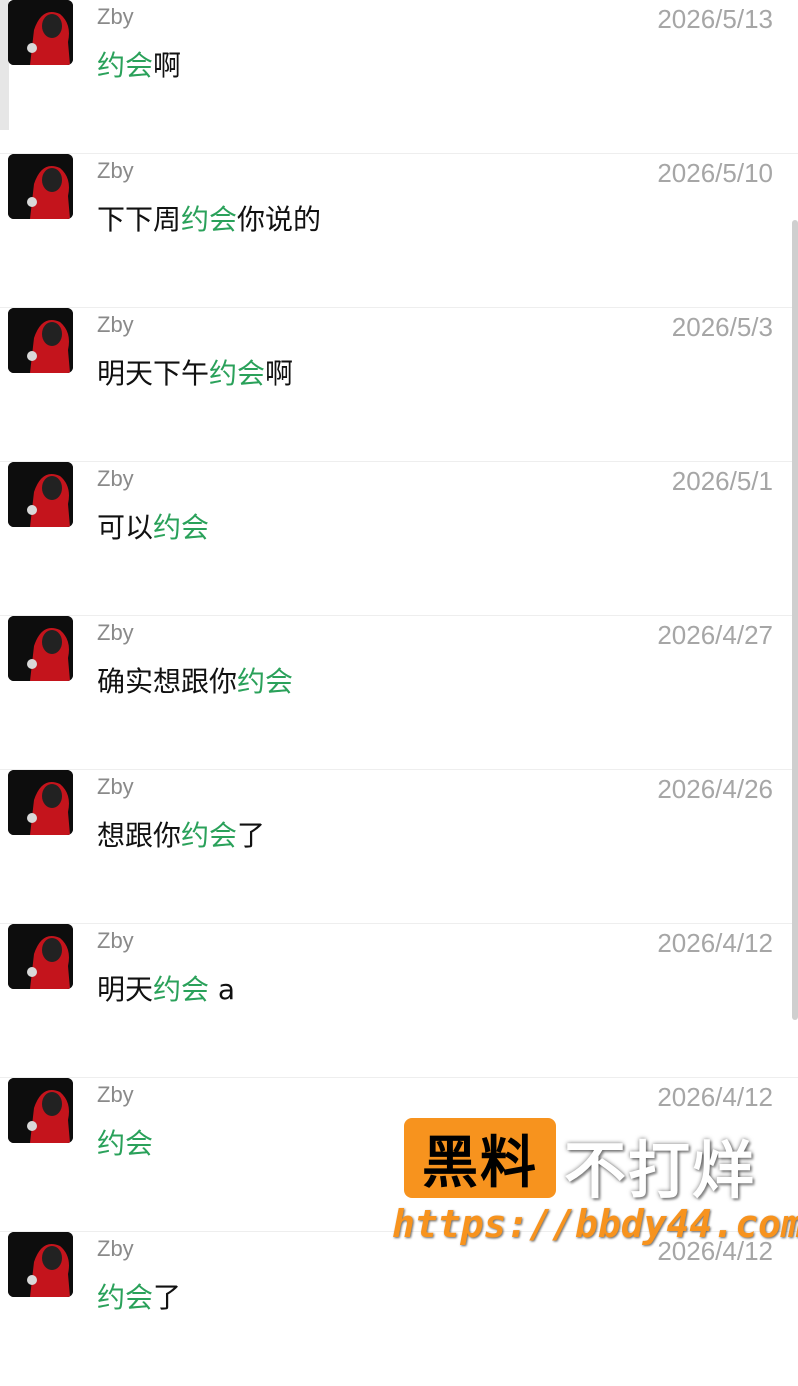 This screenshot has height=1386, width=798. Describe the element at coordinates (480, 1158) in the screenshot. I see `watermark-brand-box: 黑料` at that location.